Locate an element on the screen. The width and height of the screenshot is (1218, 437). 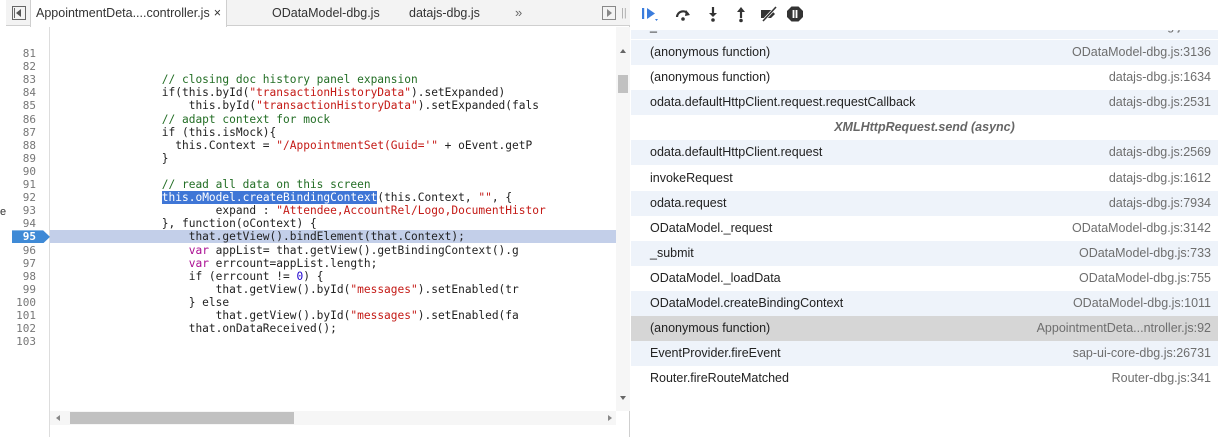
debugger-sidebar-toggle-icon: || is located at coordinates (614, 13).